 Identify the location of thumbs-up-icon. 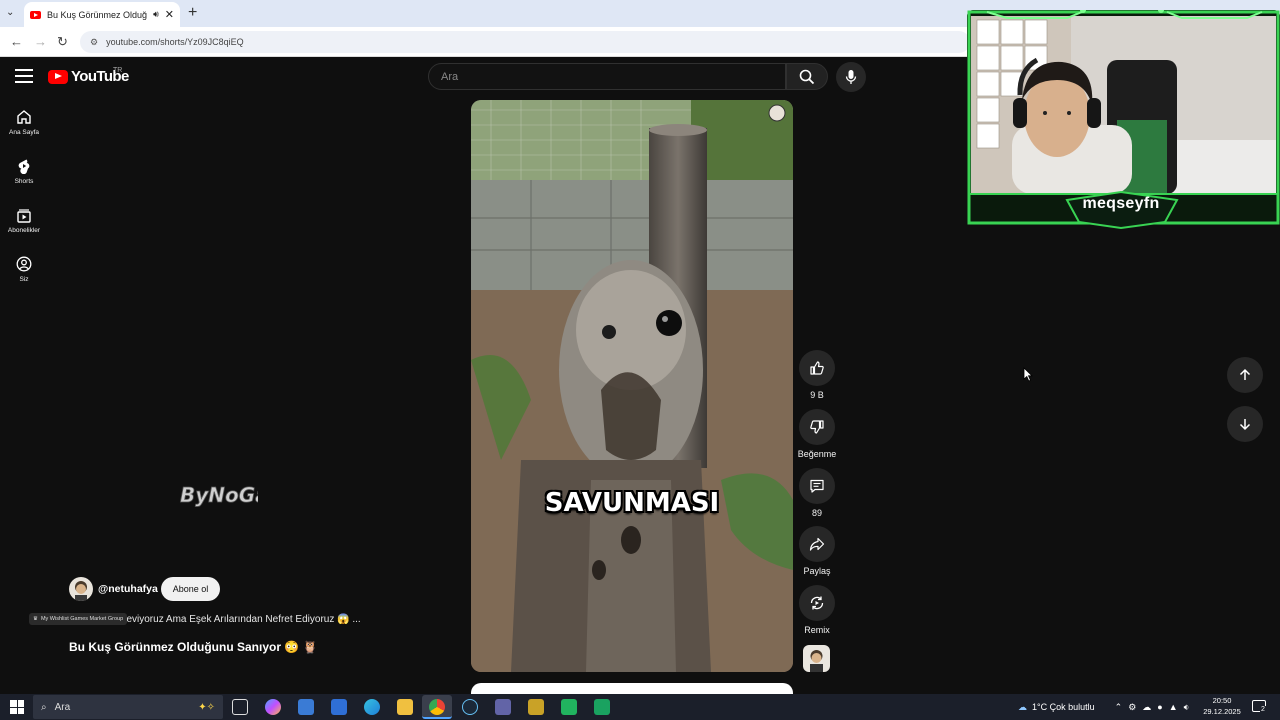
(817, 368).